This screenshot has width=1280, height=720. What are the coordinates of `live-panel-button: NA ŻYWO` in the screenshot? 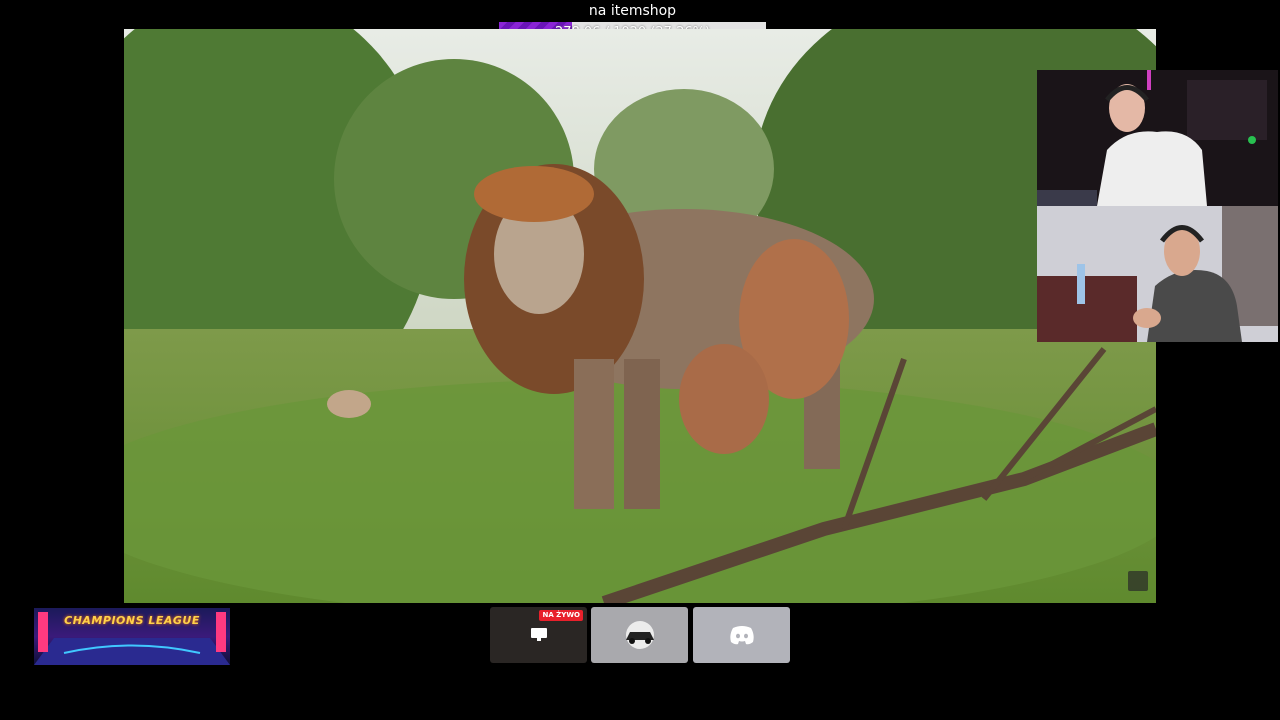 It's located at (538, 635).